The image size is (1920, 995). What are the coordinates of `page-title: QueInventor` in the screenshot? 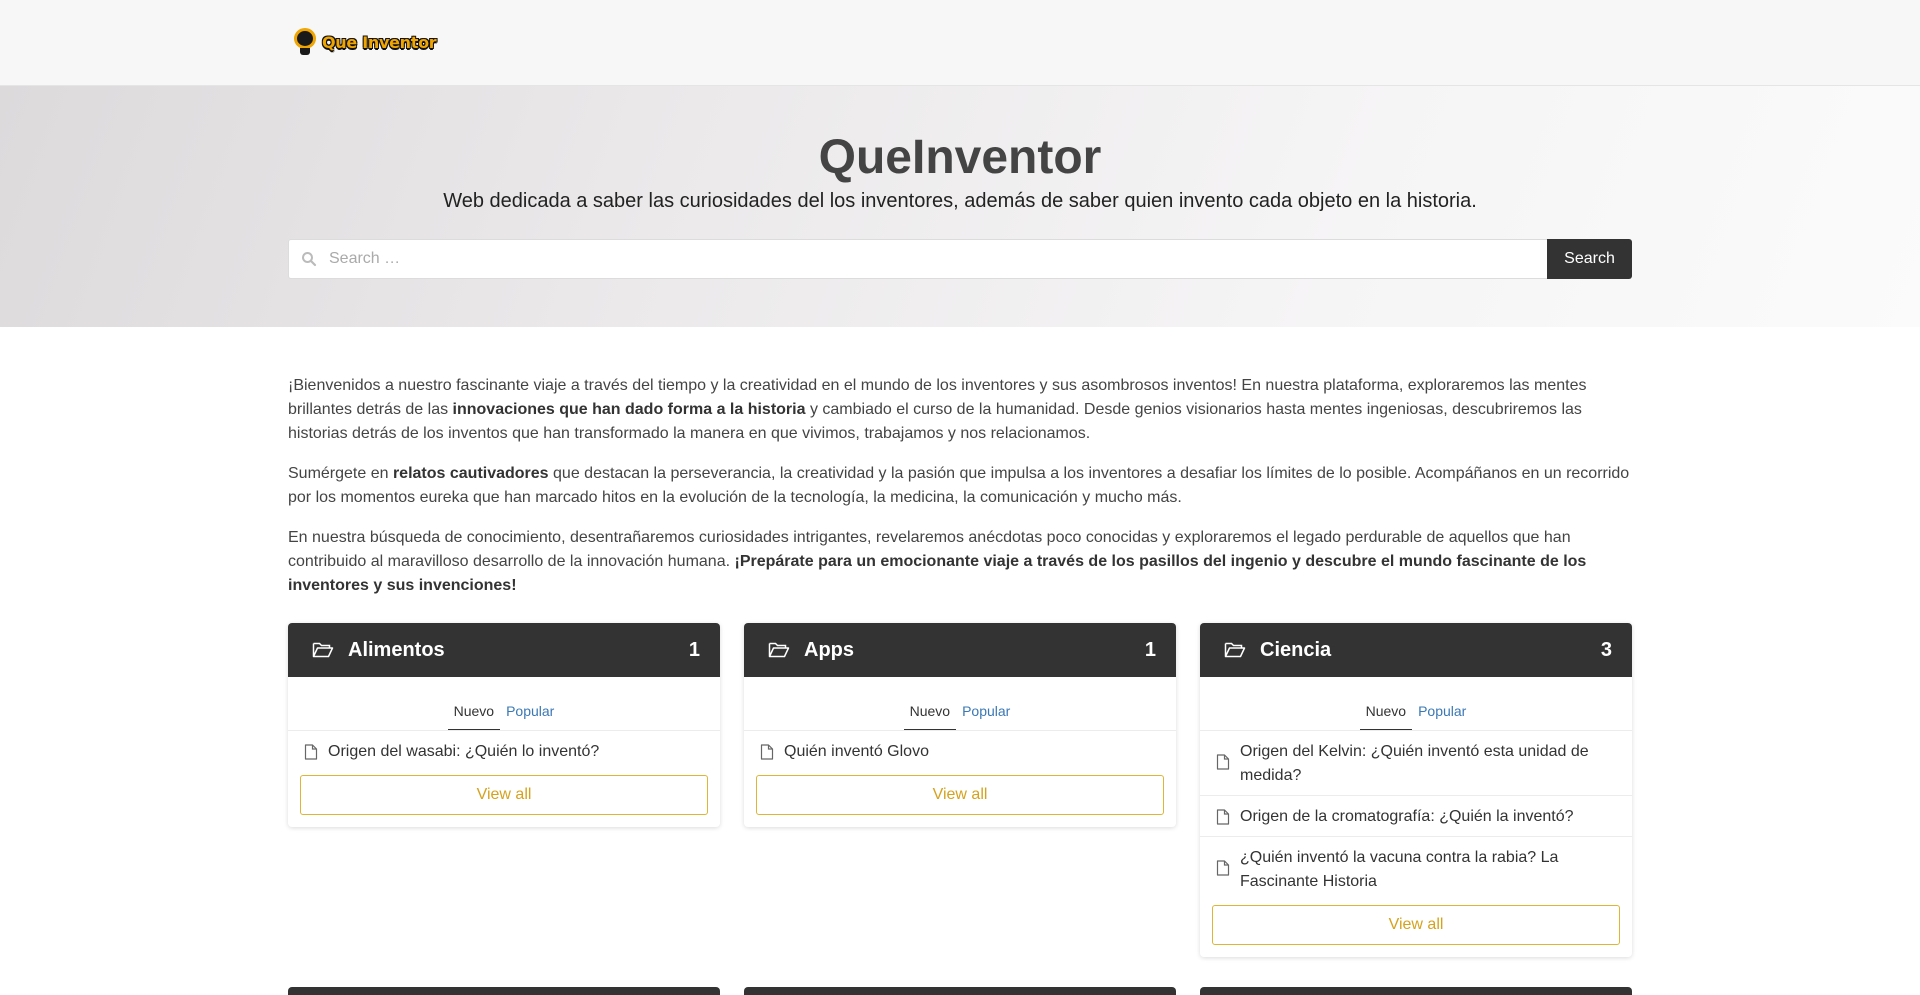 It's located at (960, 157).